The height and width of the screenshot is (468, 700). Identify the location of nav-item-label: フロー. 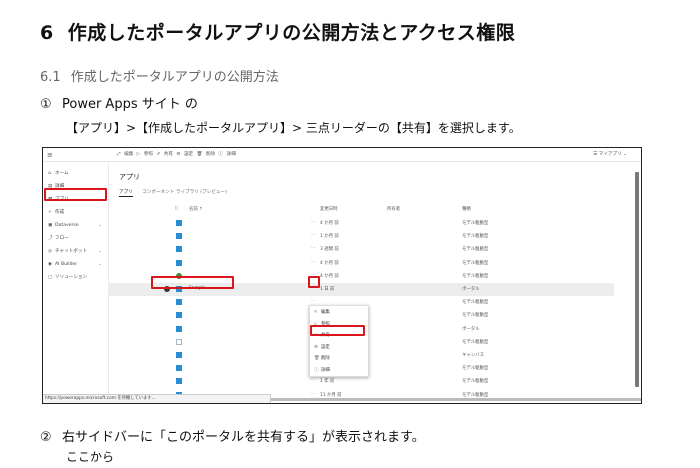
(62, 238).